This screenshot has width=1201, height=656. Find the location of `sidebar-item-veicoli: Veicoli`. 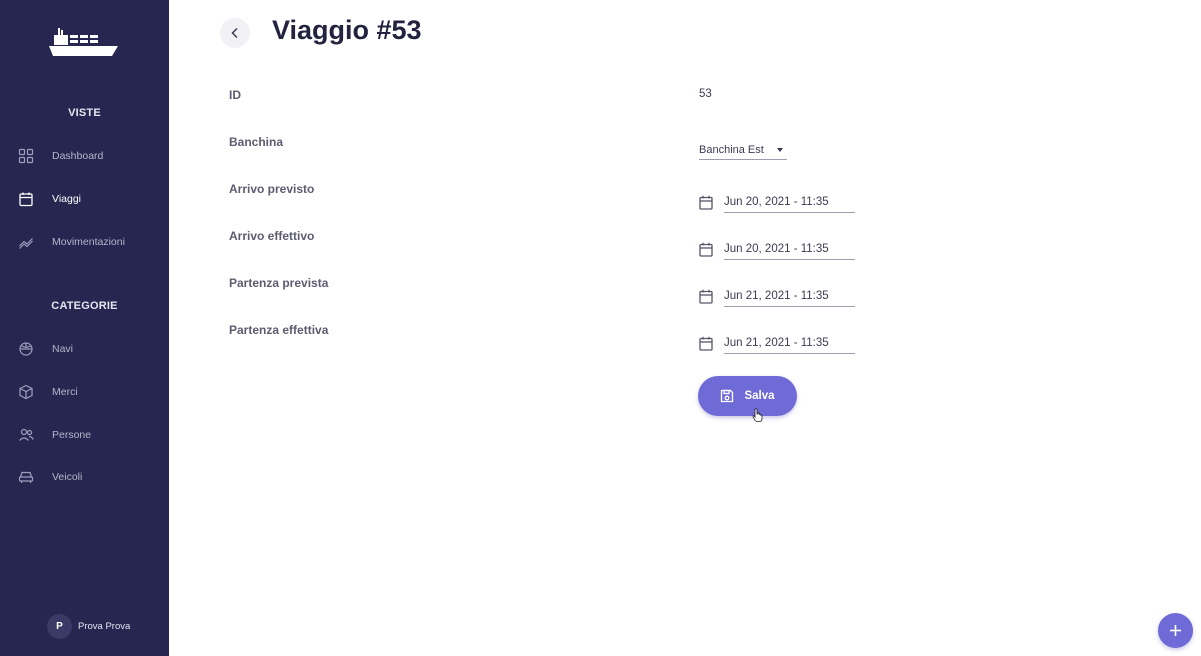

sidebar-item-veicoli: Veicoli is located at coordinates (84, 477).